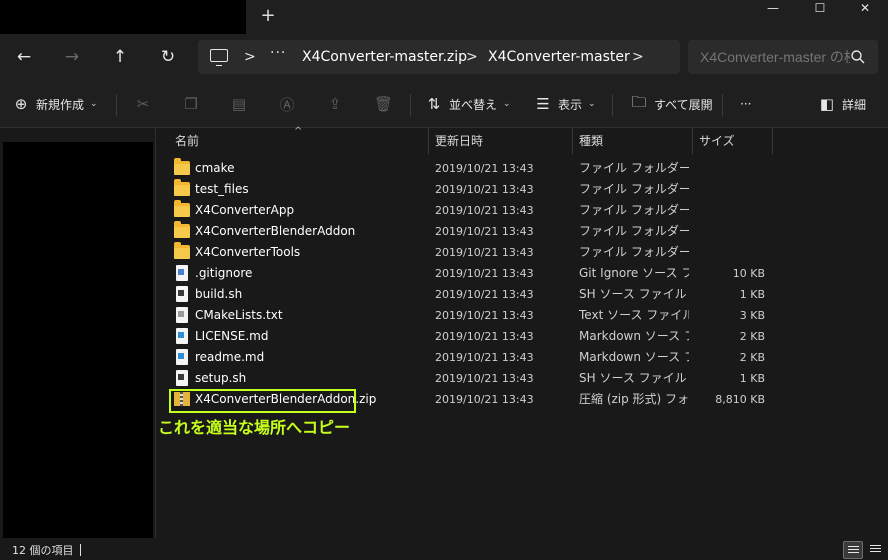 Image resolution: width=888 pixels, height=560 pixels. What do you see at coordinates (773, 9) in the screenshot?
I see `minimize-button: —` at bounding box center [773, 9].